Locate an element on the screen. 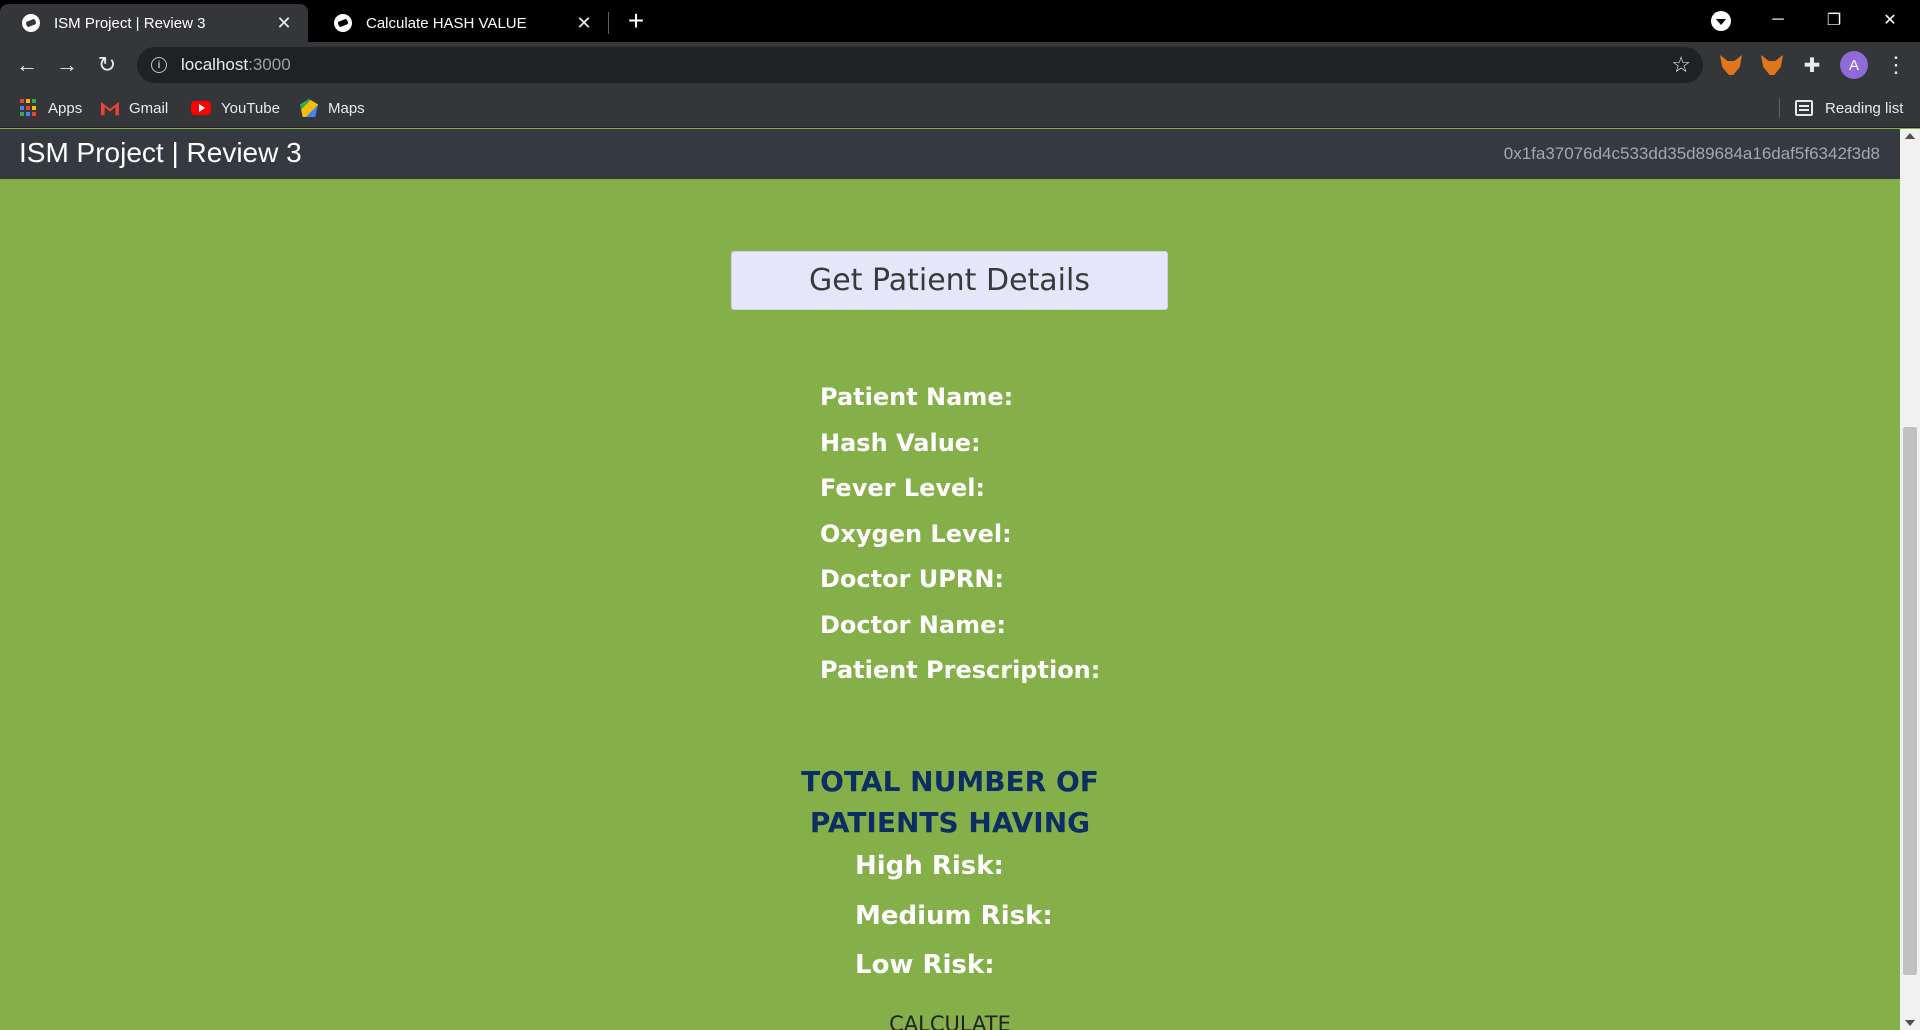  bookmarks-bar: Apps Gmail YouTube Maps Reading list is located at coordinates (960, 108).